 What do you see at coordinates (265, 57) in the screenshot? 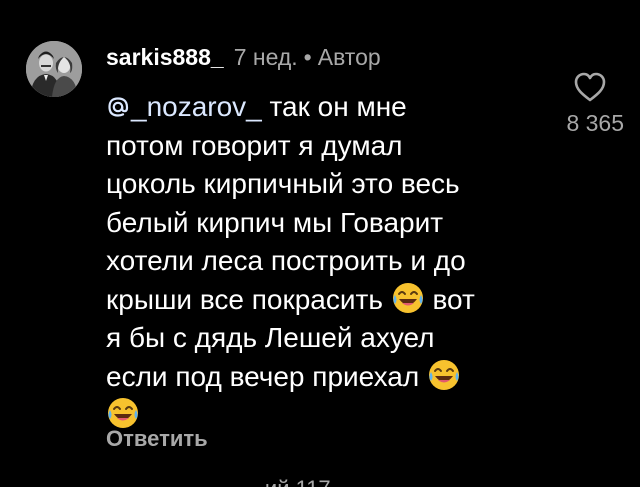
I see `comment-time: 7 нед.` at bounding box center [265, 57].